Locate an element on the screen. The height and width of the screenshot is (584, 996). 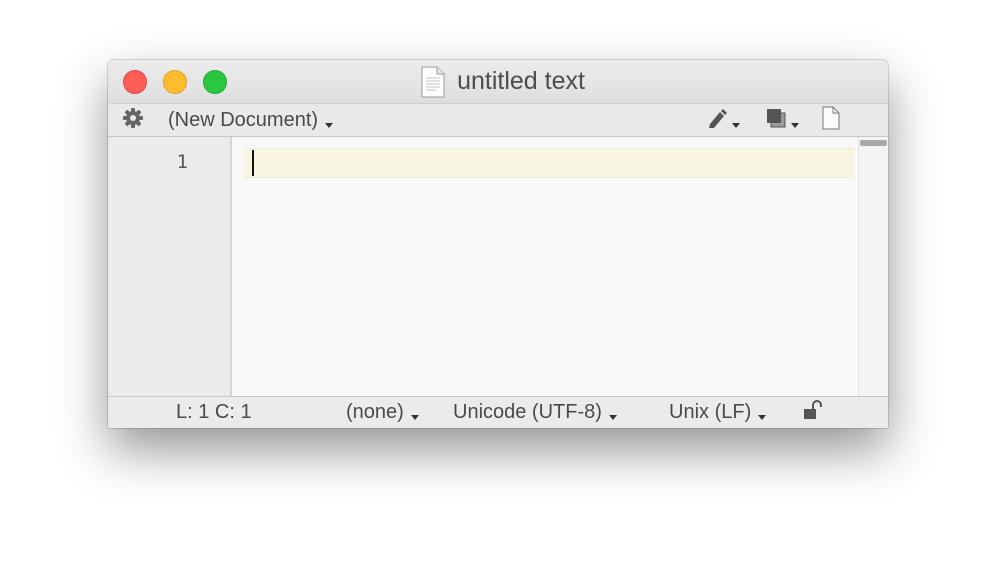
language-menu: (none) is located at coordinates (382, 412).